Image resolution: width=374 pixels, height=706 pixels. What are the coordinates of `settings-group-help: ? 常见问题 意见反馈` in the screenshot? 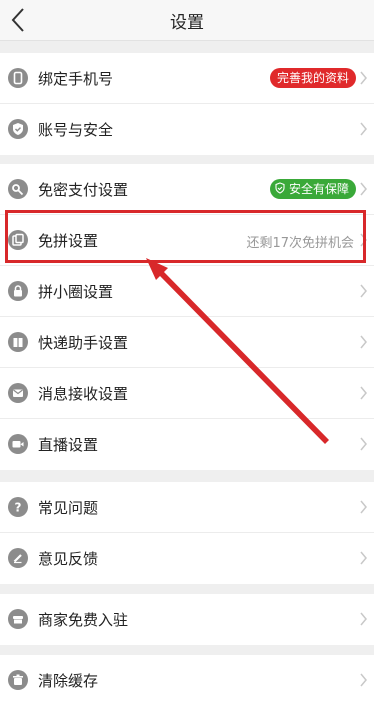 It's located at (187, 533).